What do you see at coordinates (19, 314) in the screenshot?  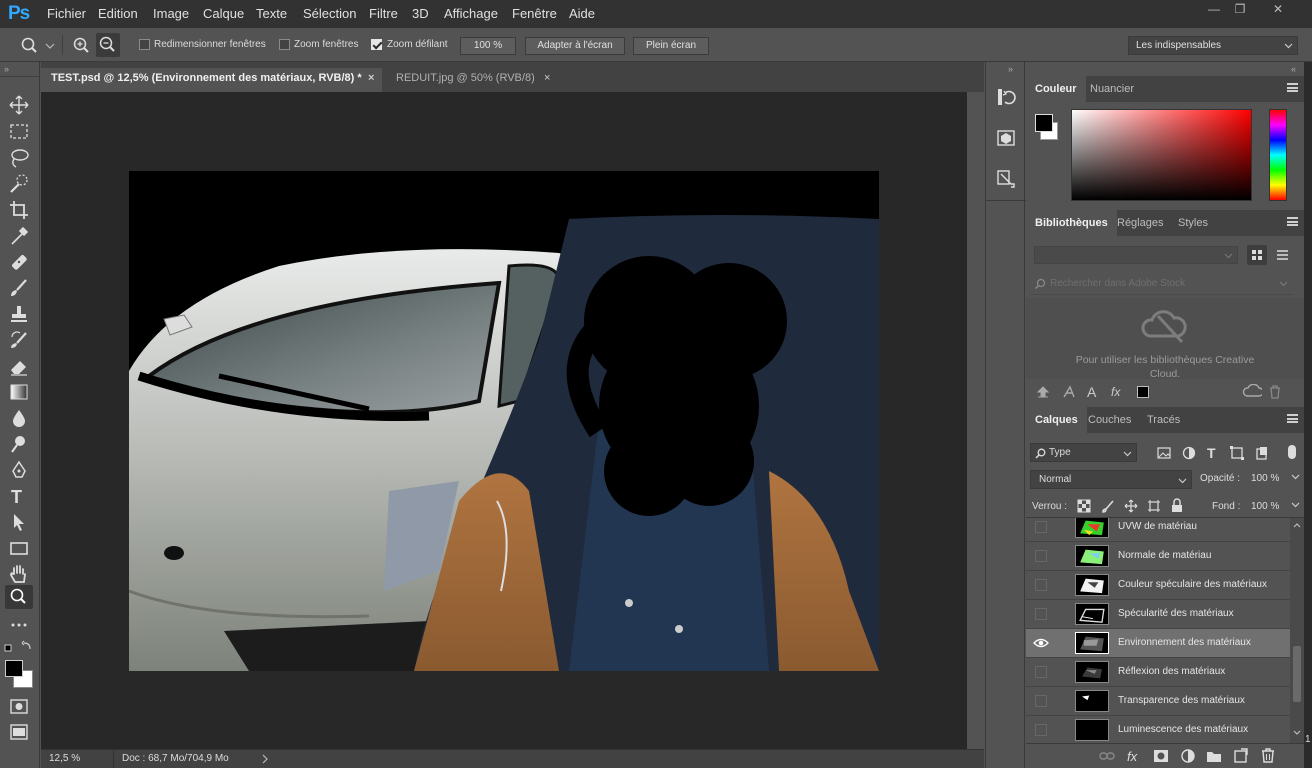 I see `stamp-icon` at bounding box center [19, 314].